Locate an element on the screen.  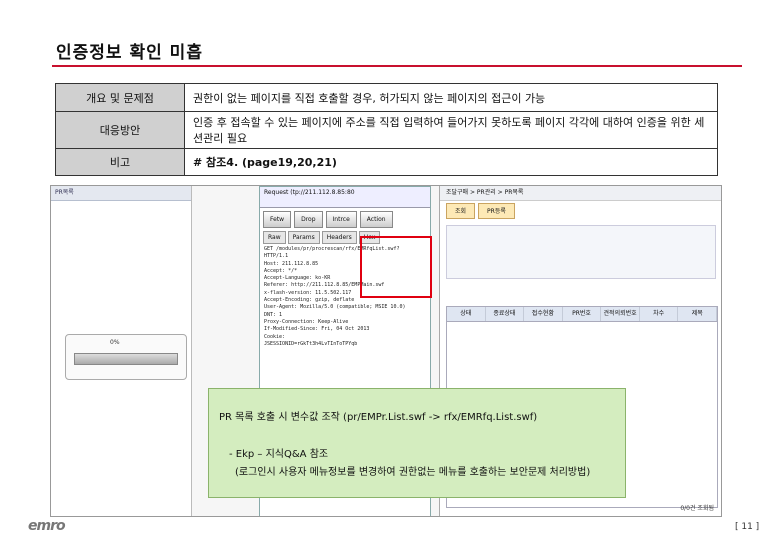
loading-dialog: 0% is located at coordinates (126, 357).